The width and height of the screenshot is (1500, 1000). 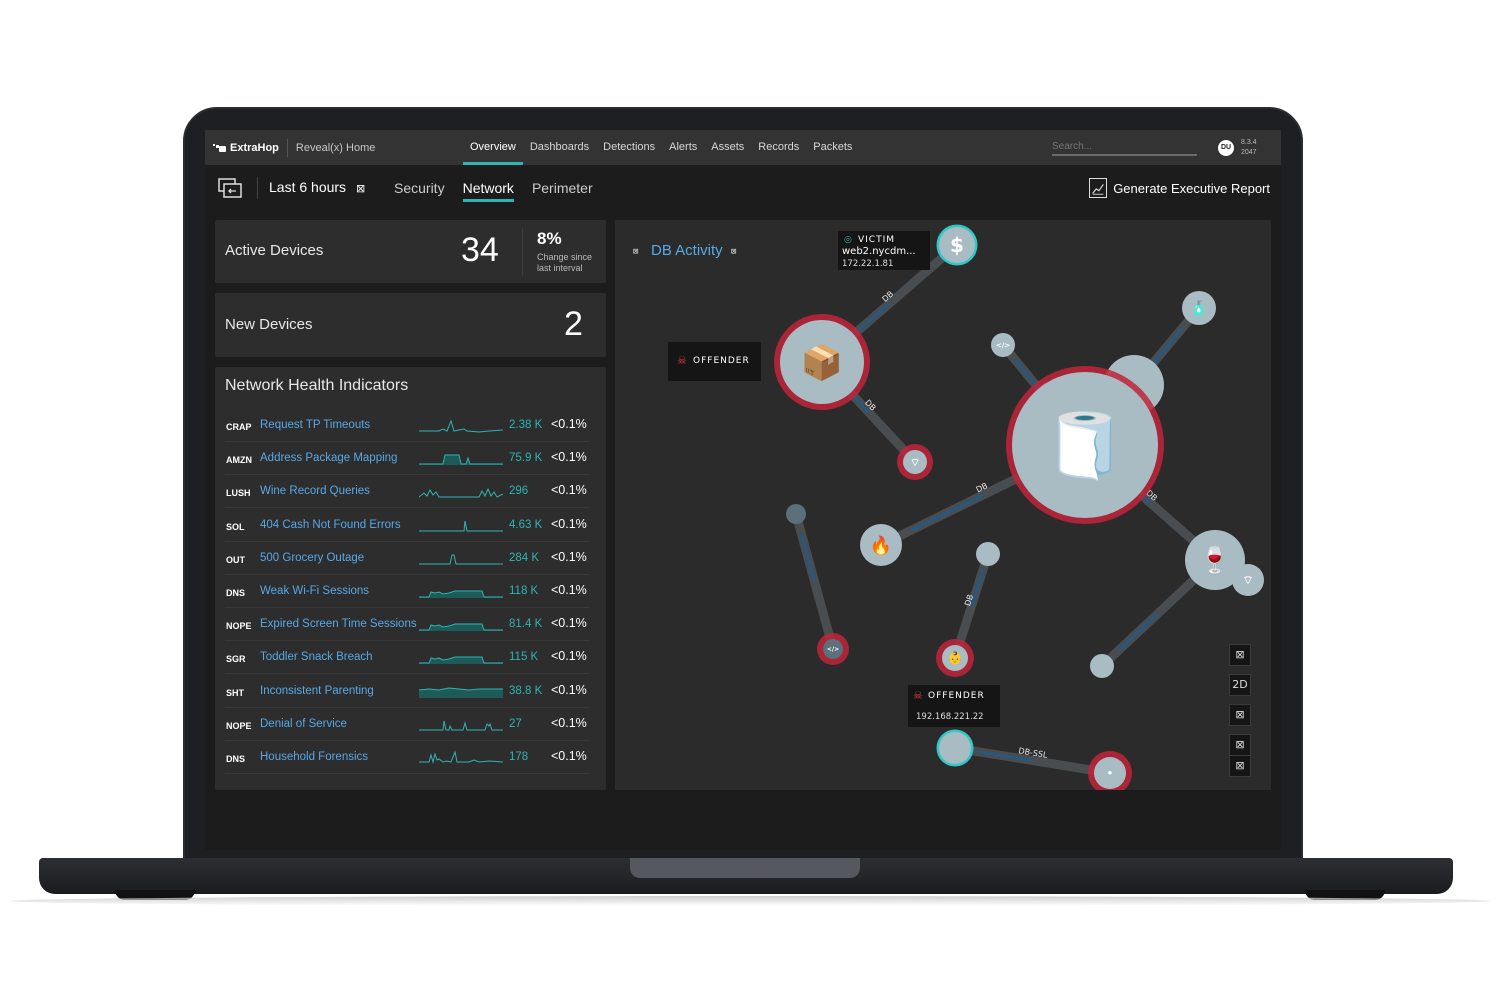 I want to click on device-node-spray-bottle: 🧴, so click(x=1199, y=308).